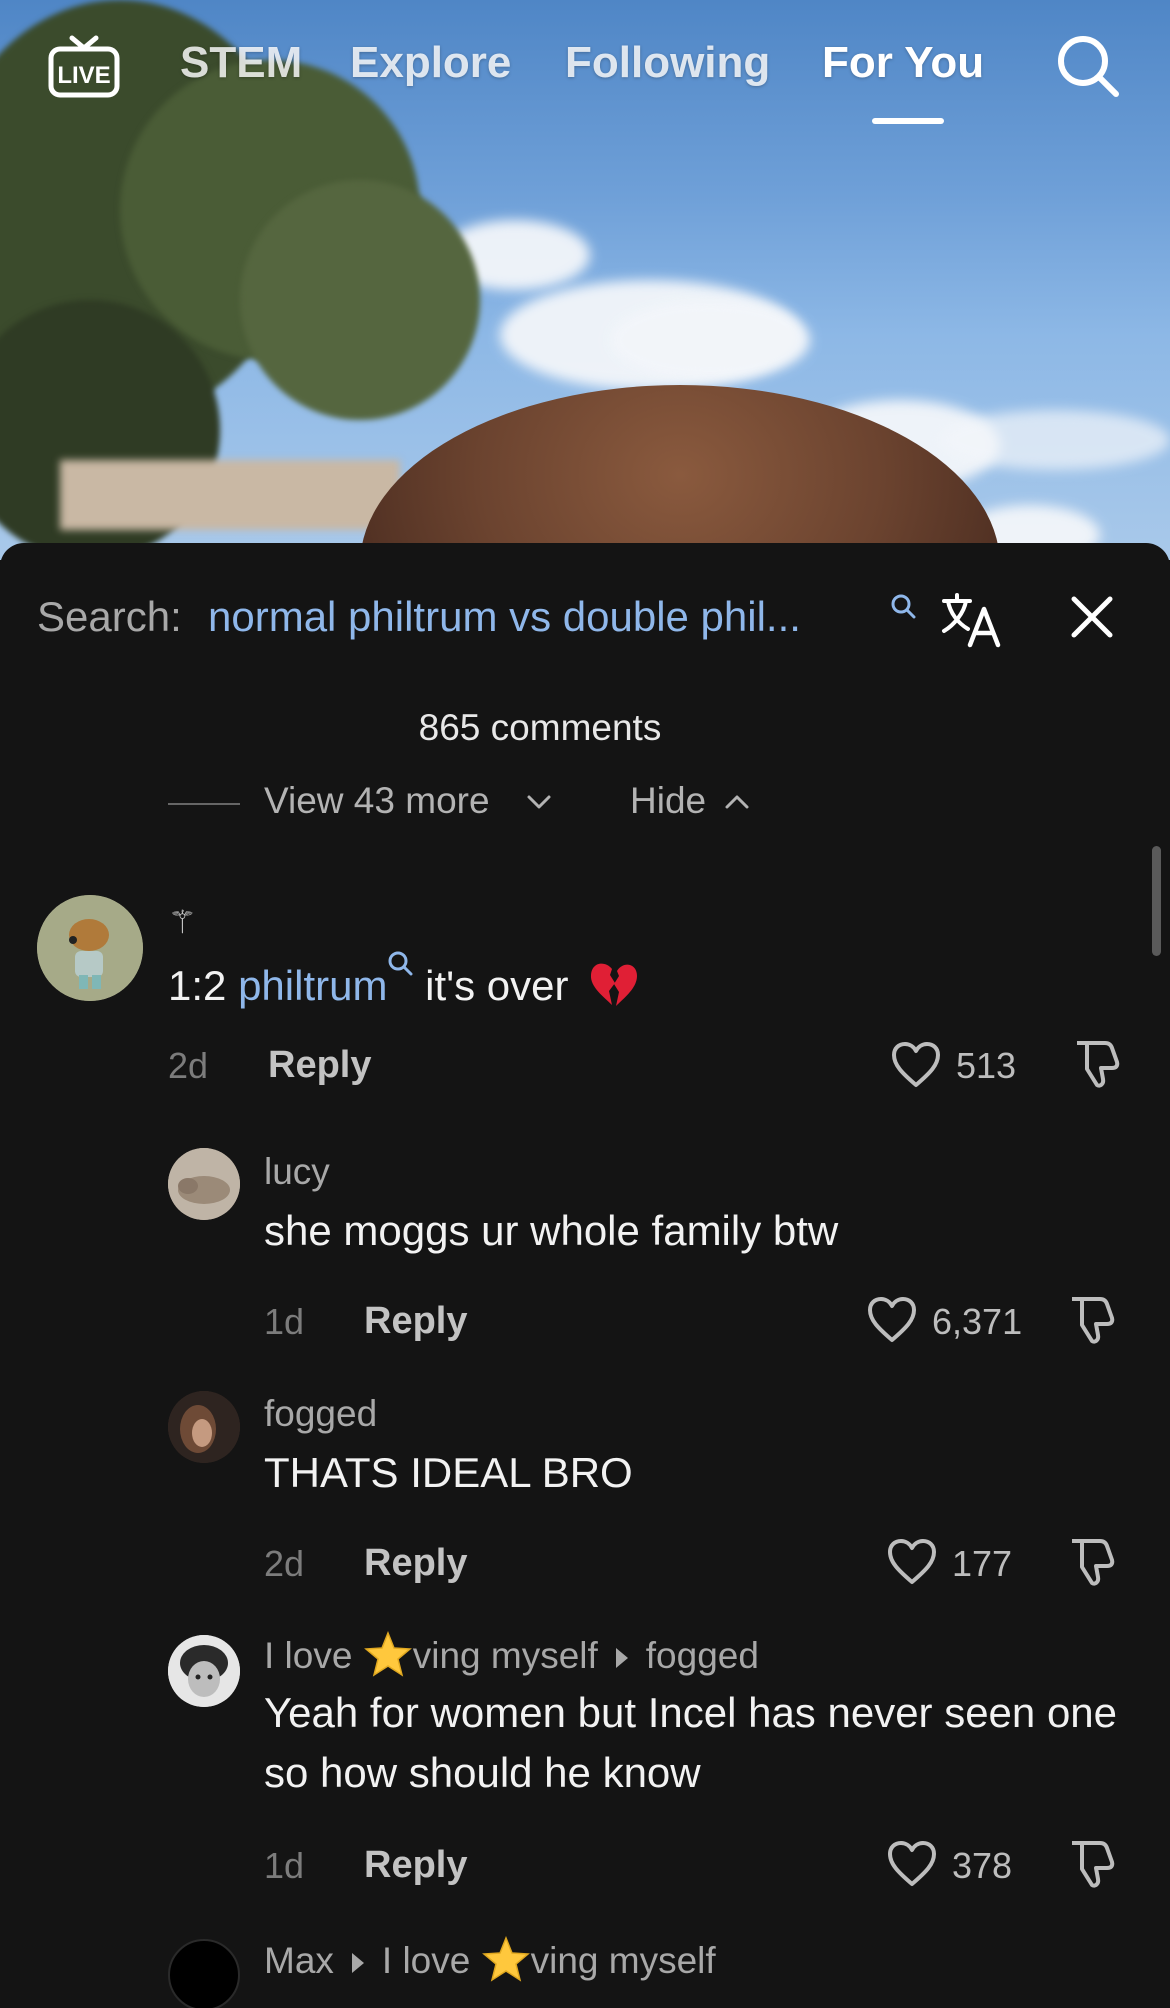 This screenshot has width=1170, height=2008. What do you see at coordinates (986, 1065) in the screenshot?
I see `like-count: 513` at bounding box center [986, 1065].